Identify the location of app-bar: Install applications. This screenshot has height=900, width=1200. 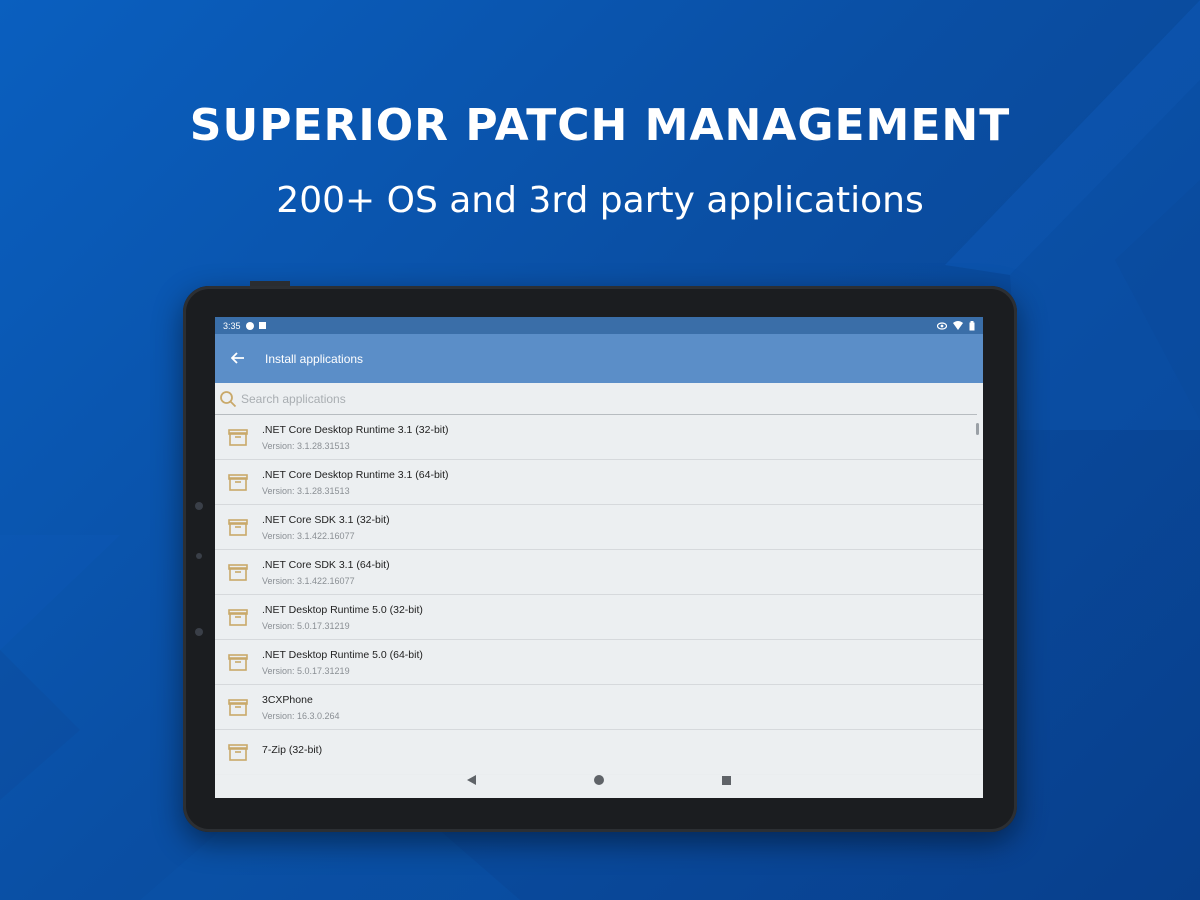
(599, 358).